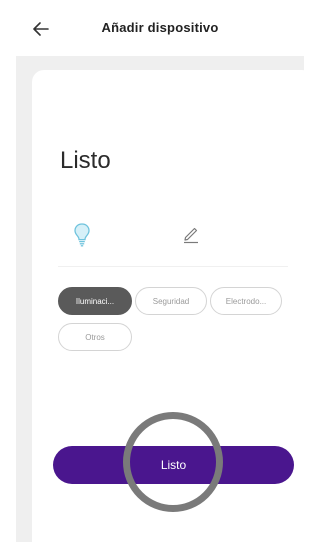 The height and width of the screenshot is (542, 320). What do you see at coordinates (82, 235) in the screenshot?
I see `lightbulb-icon` at bounding box center [82, 235].